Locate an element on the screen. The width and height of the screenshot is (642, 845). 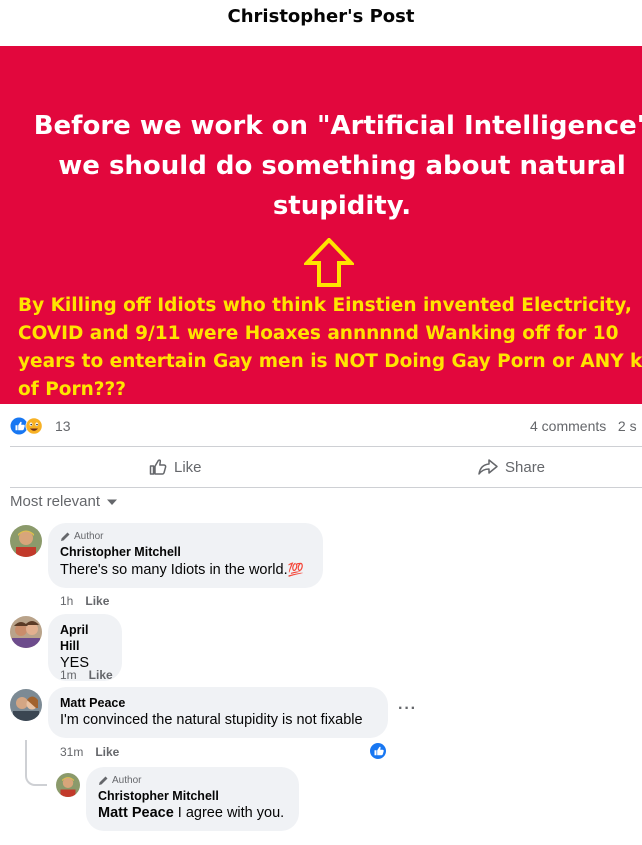
comment-text: There's so many Idiots in the world.💯 is located at coordinates (185, 570).